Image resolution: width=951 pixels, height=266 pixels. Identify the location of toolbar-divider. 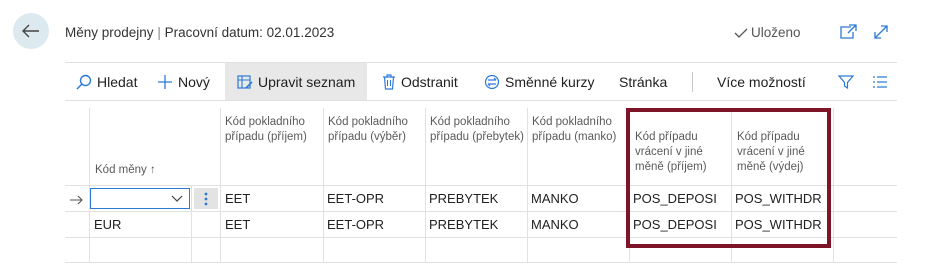
(692, 82).